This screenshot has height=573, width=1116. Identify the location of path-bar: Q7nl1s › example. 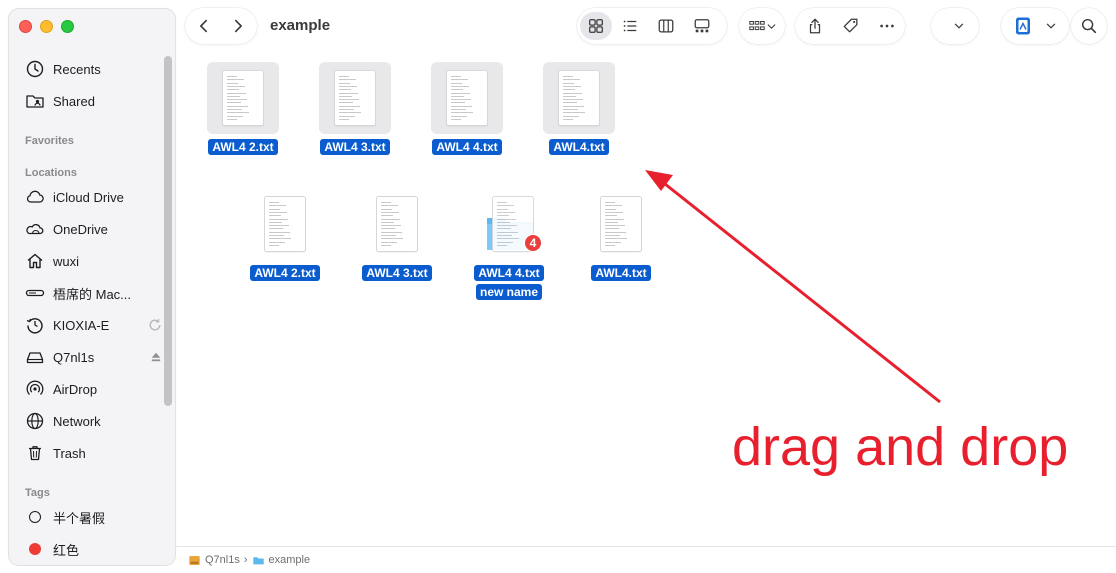
(646, 559).